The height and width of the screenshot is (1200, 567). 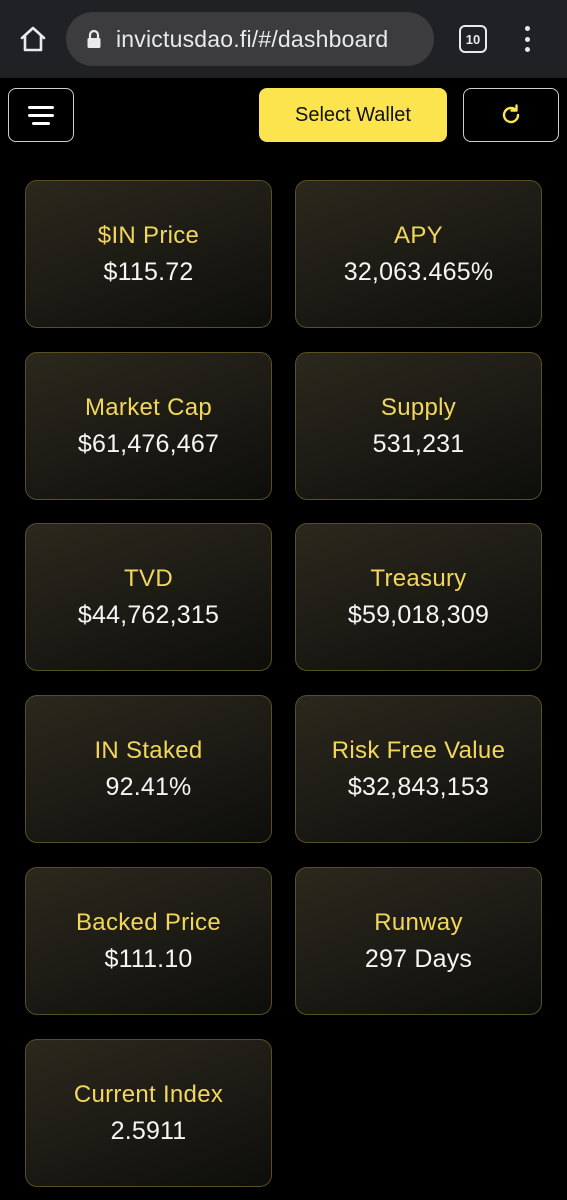 I want to click on stat-card-backed-price: Backed Price $111.10, so click(x=148, y=941).